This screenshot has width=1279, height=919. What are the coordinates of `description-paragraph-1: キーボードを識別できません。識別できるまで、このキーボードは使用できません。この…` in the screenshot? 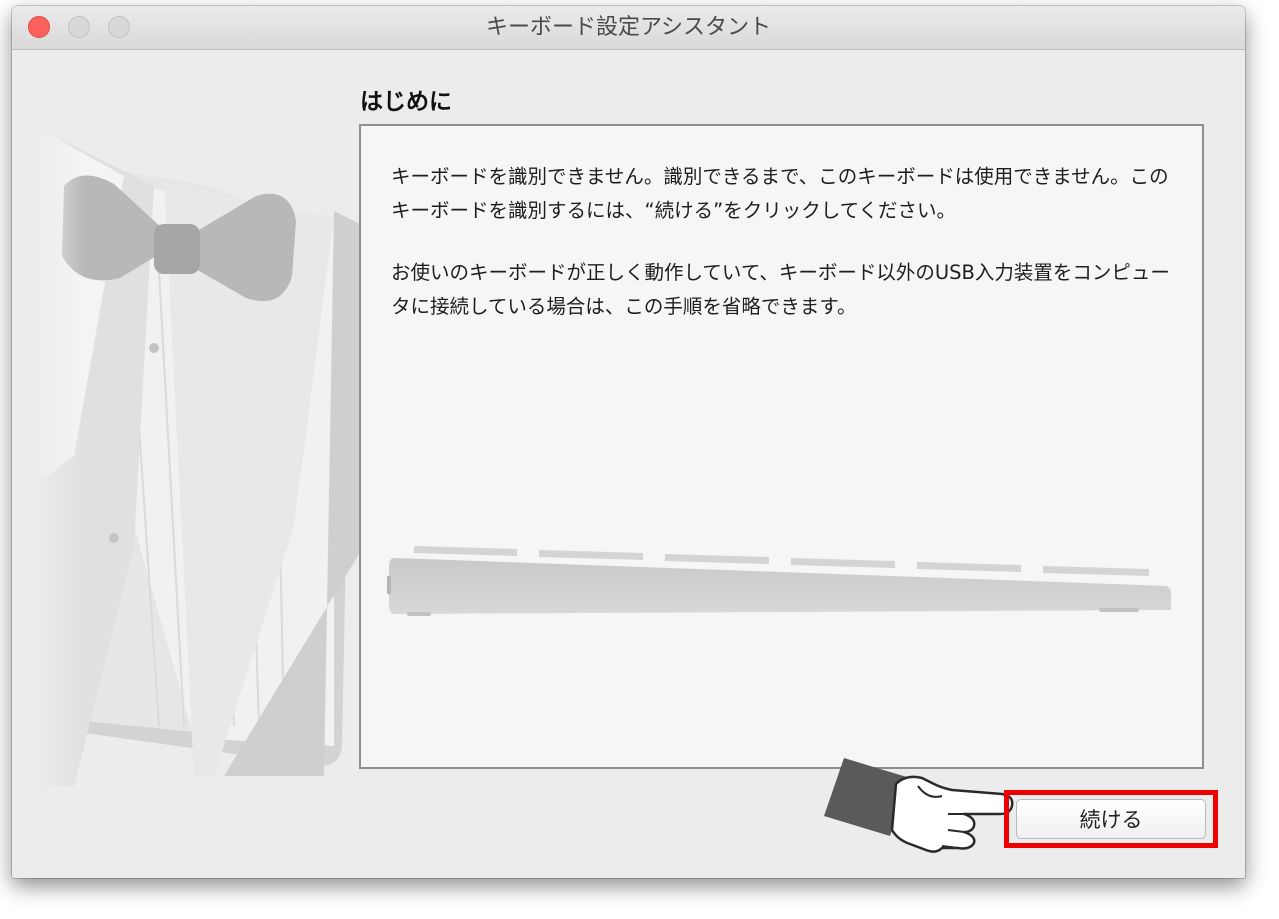 It's located at (780, 193).